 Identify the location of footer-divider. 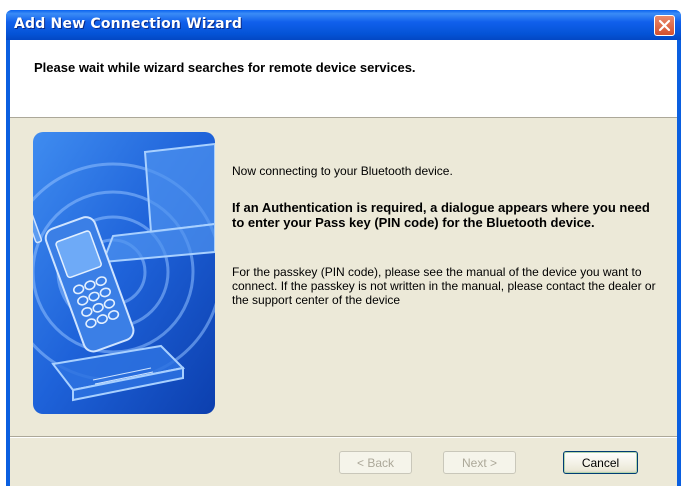
(343, 437).